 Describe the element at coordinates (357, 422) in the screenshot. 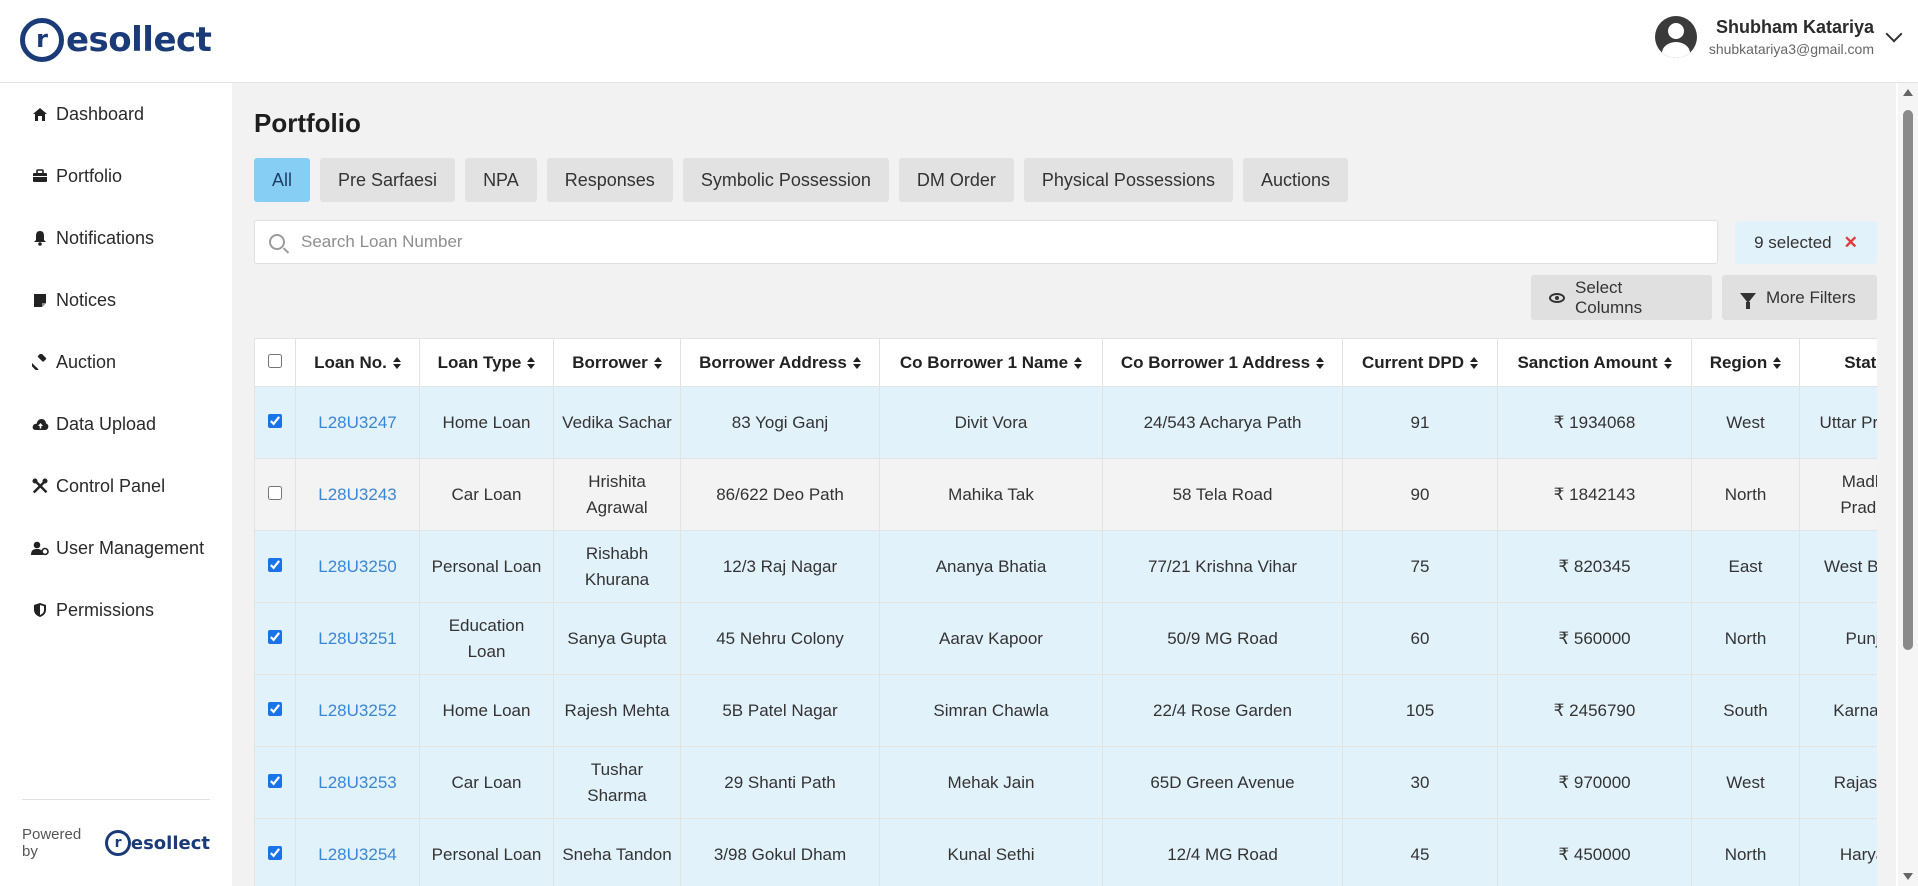

I see `loan-number-link: L28U3247` at that location.